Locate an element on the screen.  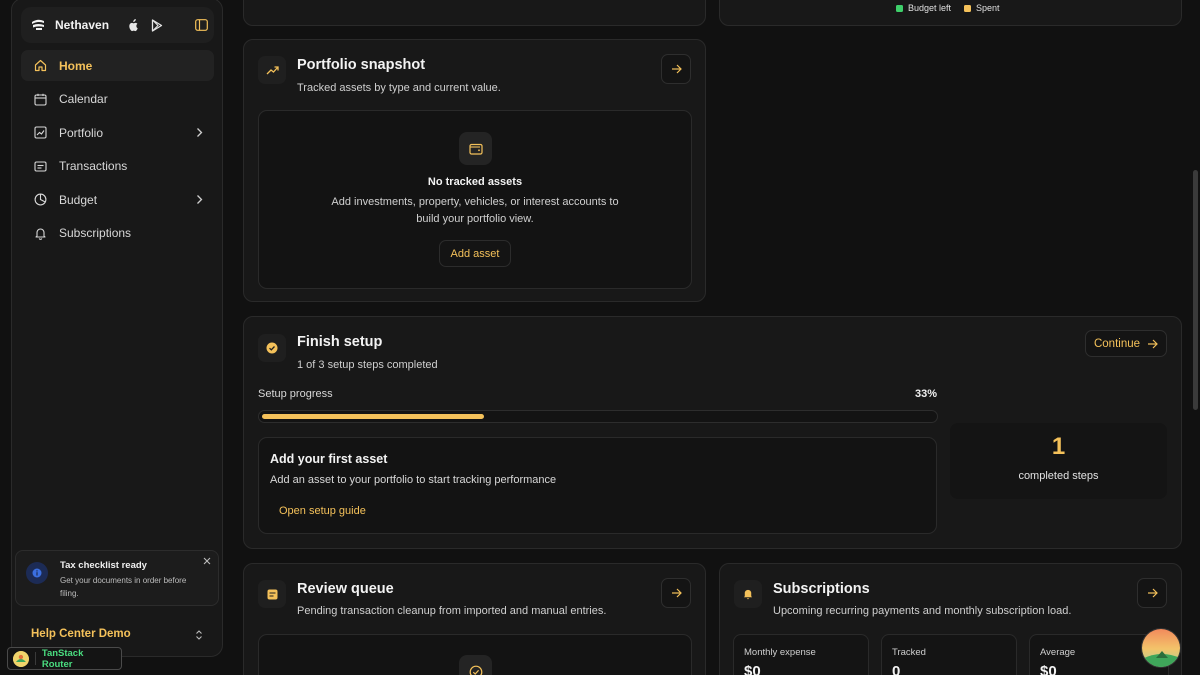
card-title: Finish setup is located at coordinates (340, 342).